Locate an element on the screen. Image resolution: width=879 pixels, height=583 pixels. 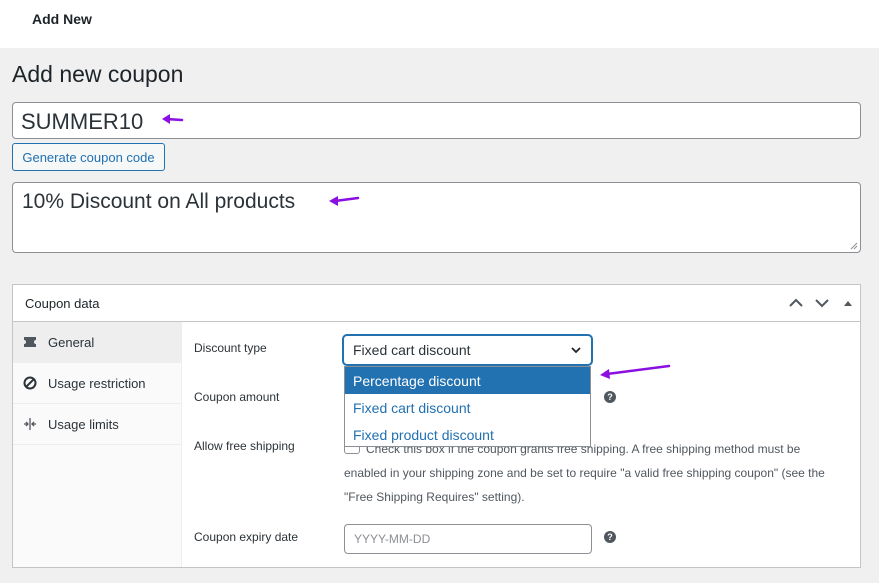
top-bar: Add New is located at coordinates (439, 24).